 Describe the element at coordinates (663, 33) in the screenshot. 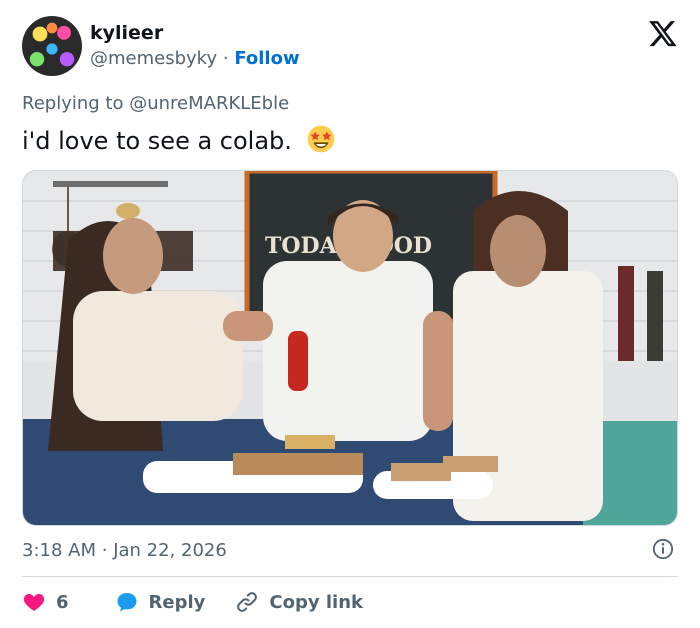

I see `x-logo-icon` at that location.